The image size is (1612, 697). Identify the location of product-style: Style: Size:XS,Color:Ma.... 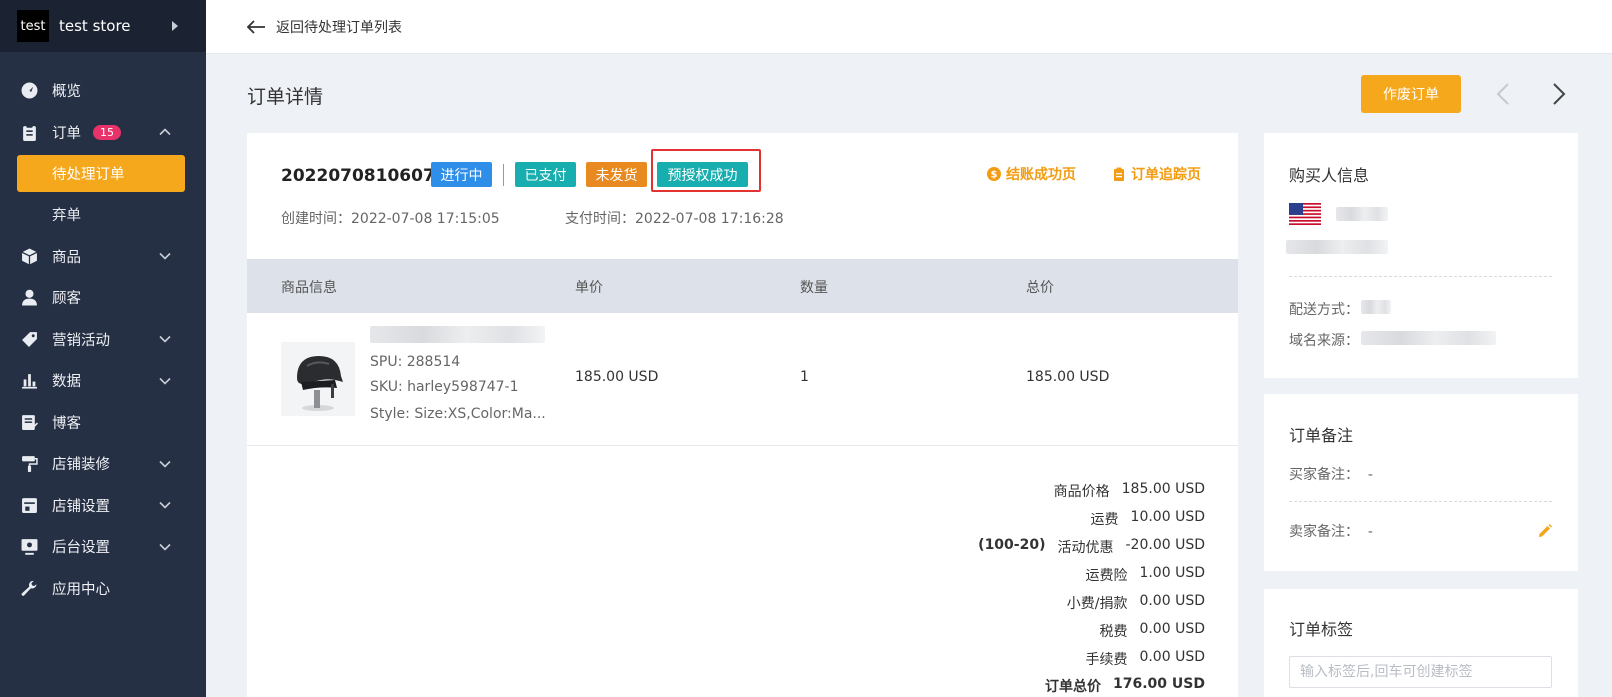
(458, 414).